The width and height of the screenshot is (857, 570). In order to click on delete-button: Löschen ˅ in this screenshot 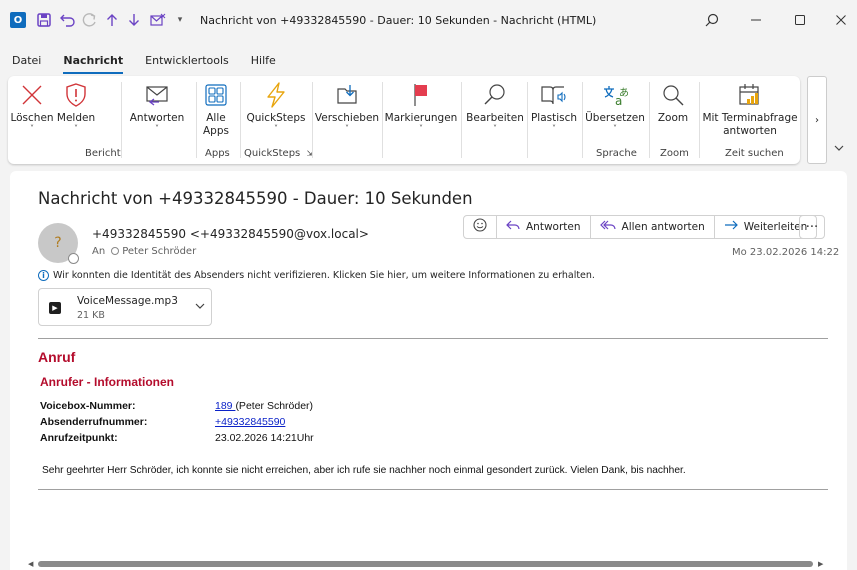, I will do `click(32, 110)`.